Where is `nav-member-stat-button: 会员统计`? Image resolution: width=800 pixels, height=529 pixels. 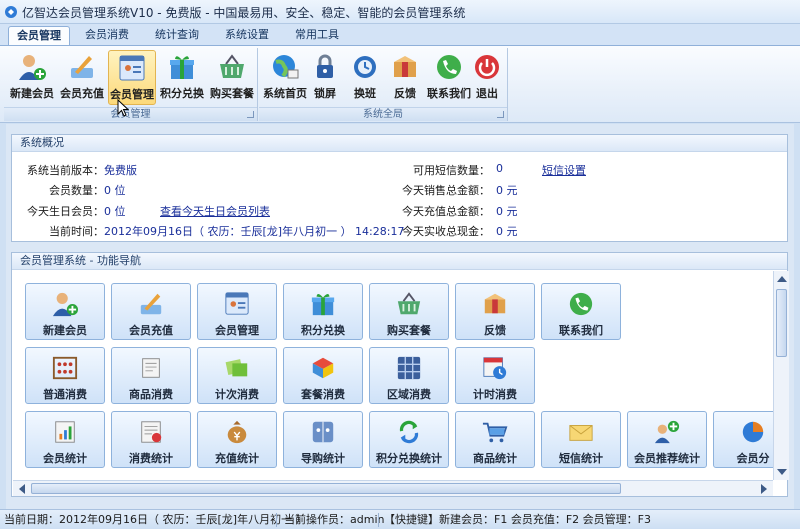 nav-member-stat-button: 会员统计 is located at coordinates (65, 439).